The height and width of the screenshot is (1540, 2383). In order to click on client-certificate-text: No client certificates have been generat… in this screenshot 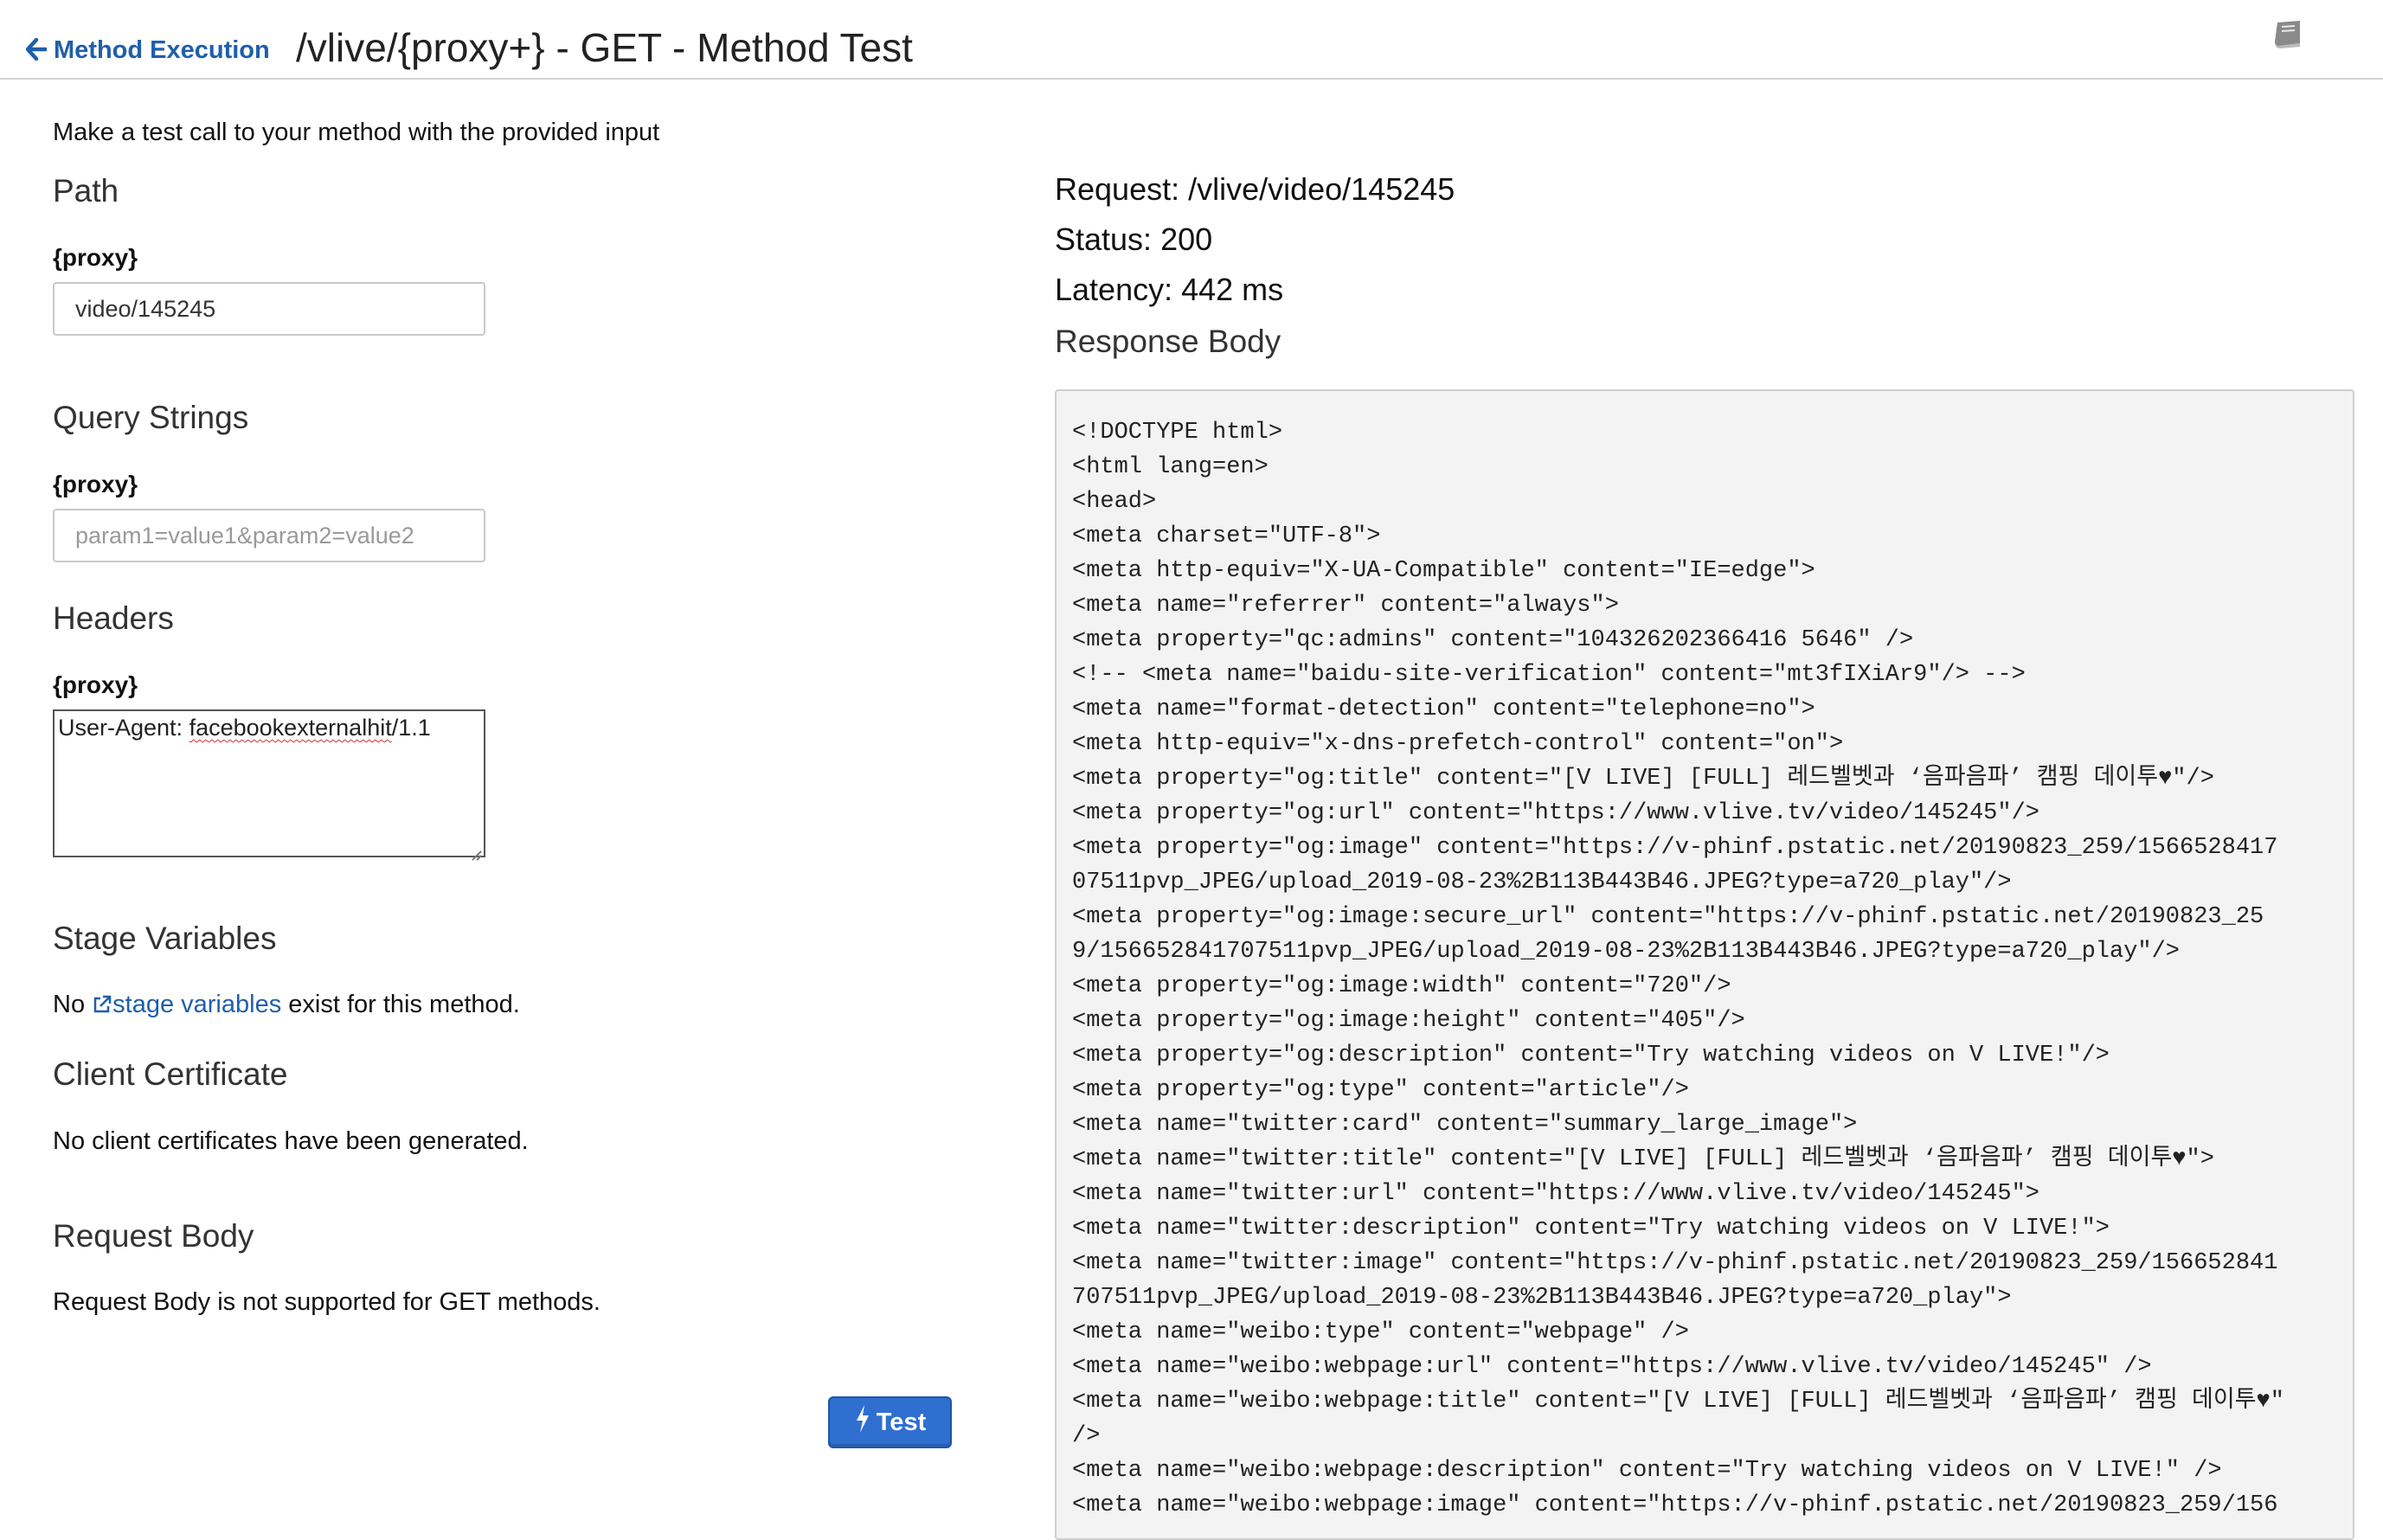, I will do `click(291, 1141)`.